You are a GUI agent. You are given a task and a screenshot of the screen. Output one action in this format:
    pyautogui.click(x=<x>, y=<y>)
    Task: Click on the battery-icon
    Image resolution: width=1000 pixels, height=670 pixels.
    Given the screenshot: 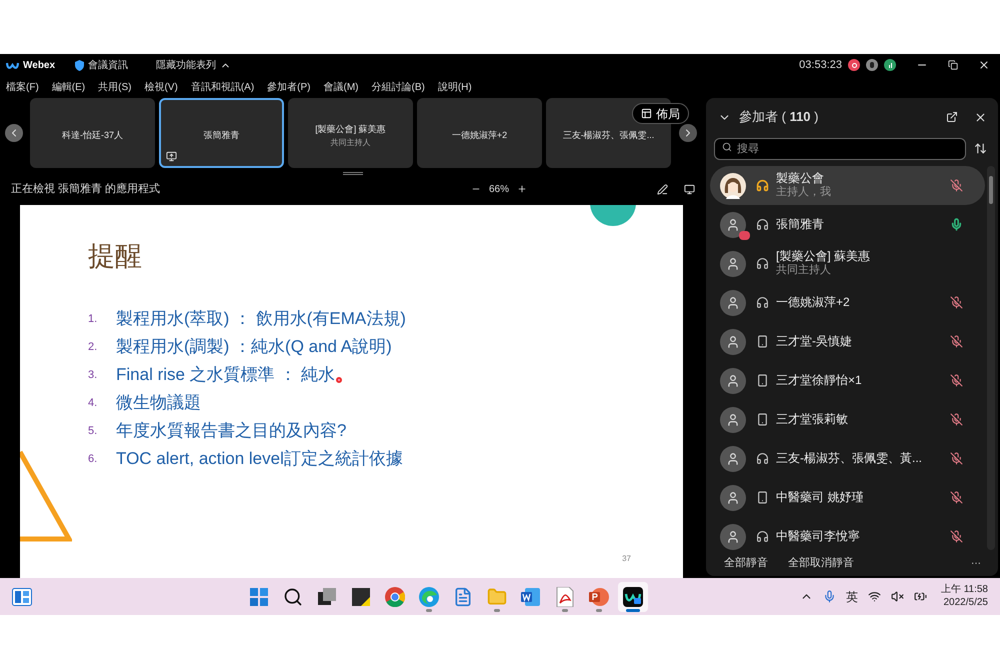 What is the action you would take?
    pyautogui.click(x=920, y=596)
    